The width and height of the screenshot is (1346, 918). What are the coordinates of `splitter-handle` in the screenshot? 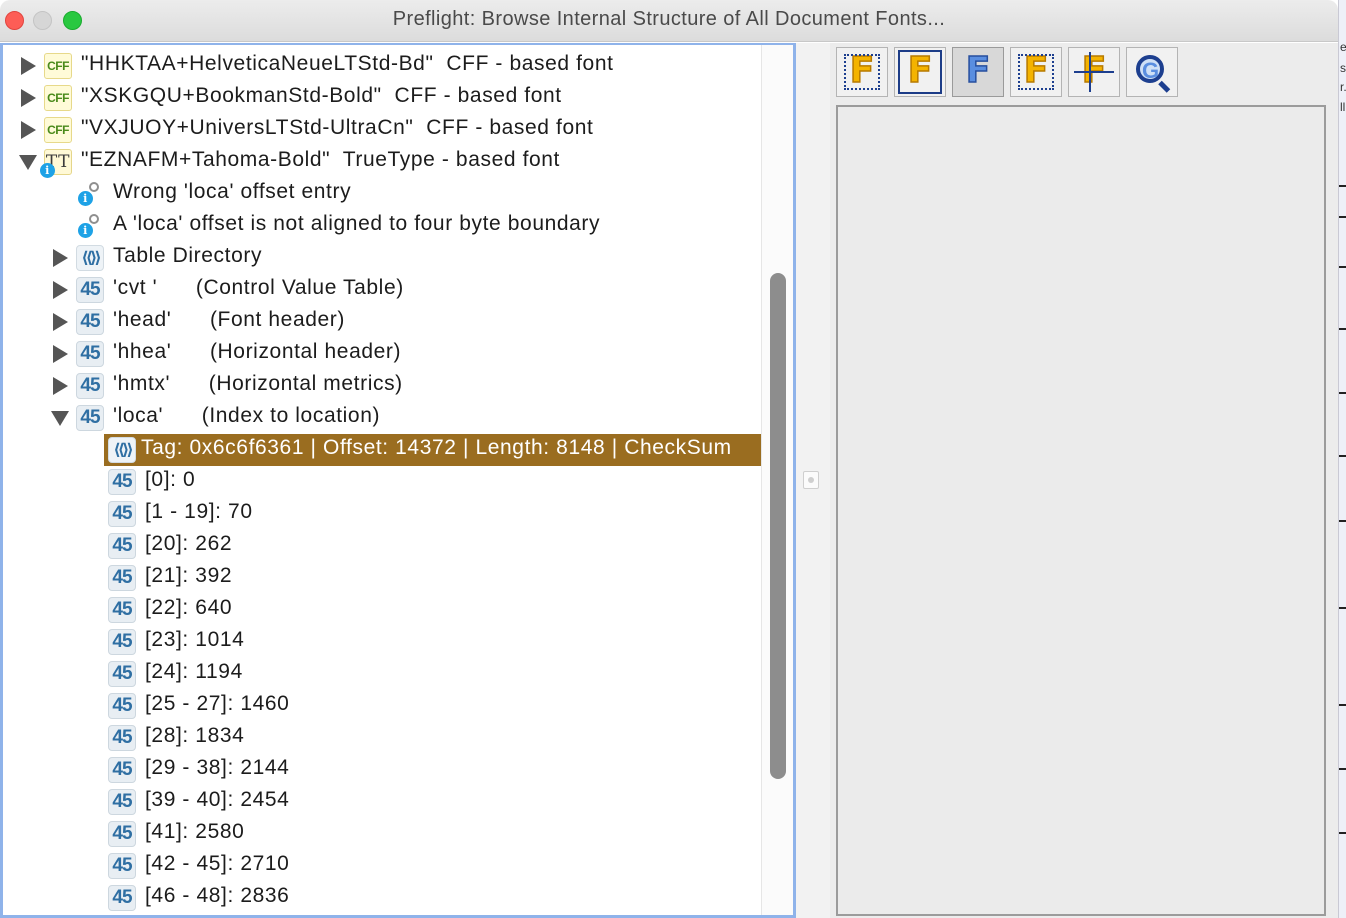 It's located at (811, 480).